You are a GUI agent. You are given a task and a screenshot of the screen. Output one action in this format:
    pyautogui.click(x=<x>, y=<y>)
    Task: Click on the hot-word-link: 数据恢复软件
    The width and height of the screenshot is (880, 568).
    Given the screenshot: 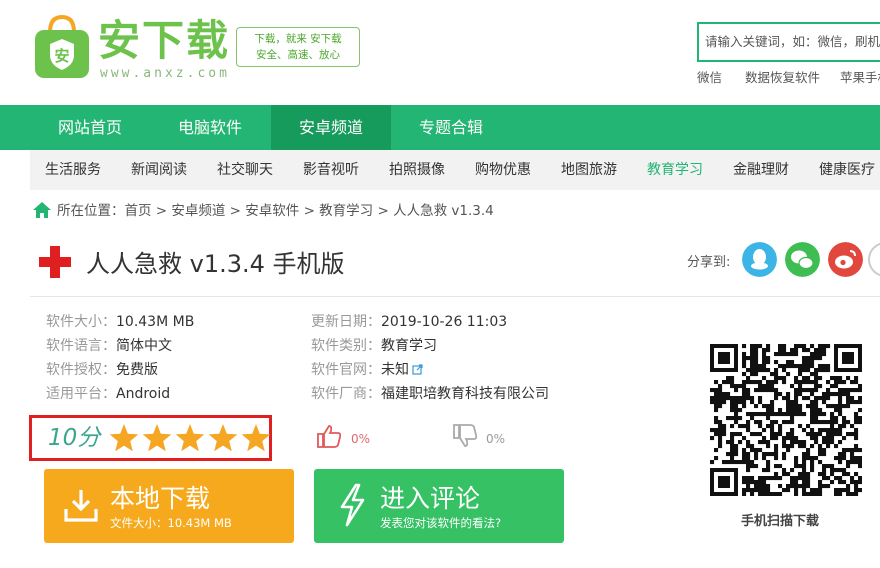 What is the action you would take?
    pyautogui.click(x=782, y=76)
    